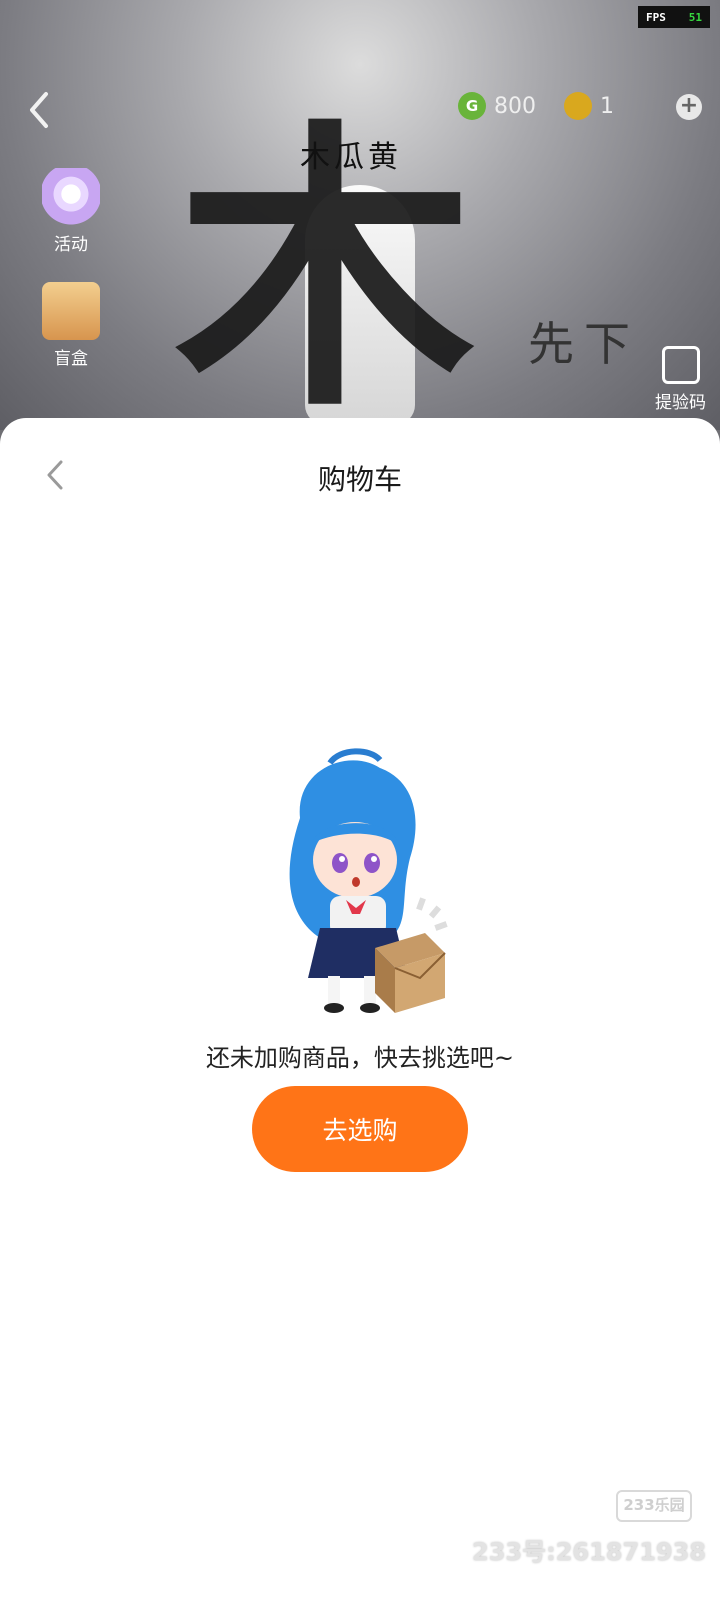 This screenshot has width=720, height=1604. I want to click on activity-label: 活动, so click(71, 245).